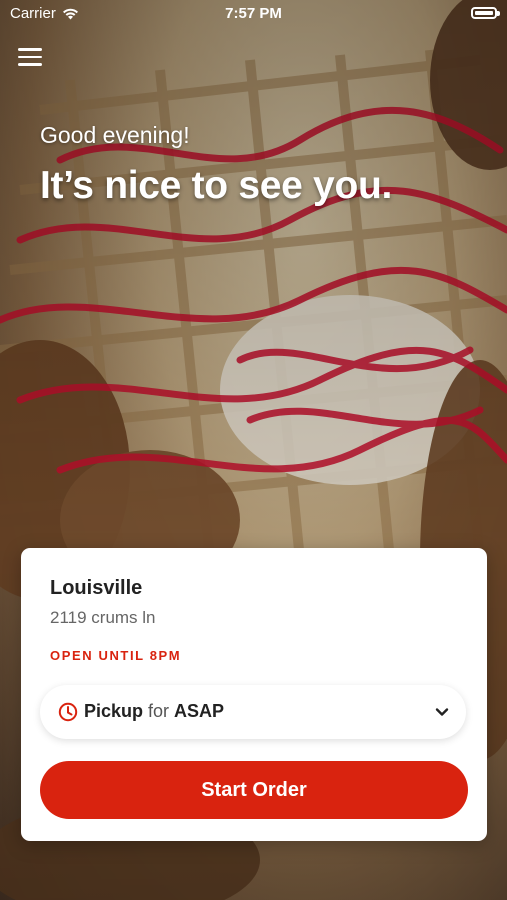 The width and height of the screenshot is (507, 900). Describe the element at coordinates (116, 655) in the screenshot. I see `store-hours: OPEN UNTIL 8PM` at that location.